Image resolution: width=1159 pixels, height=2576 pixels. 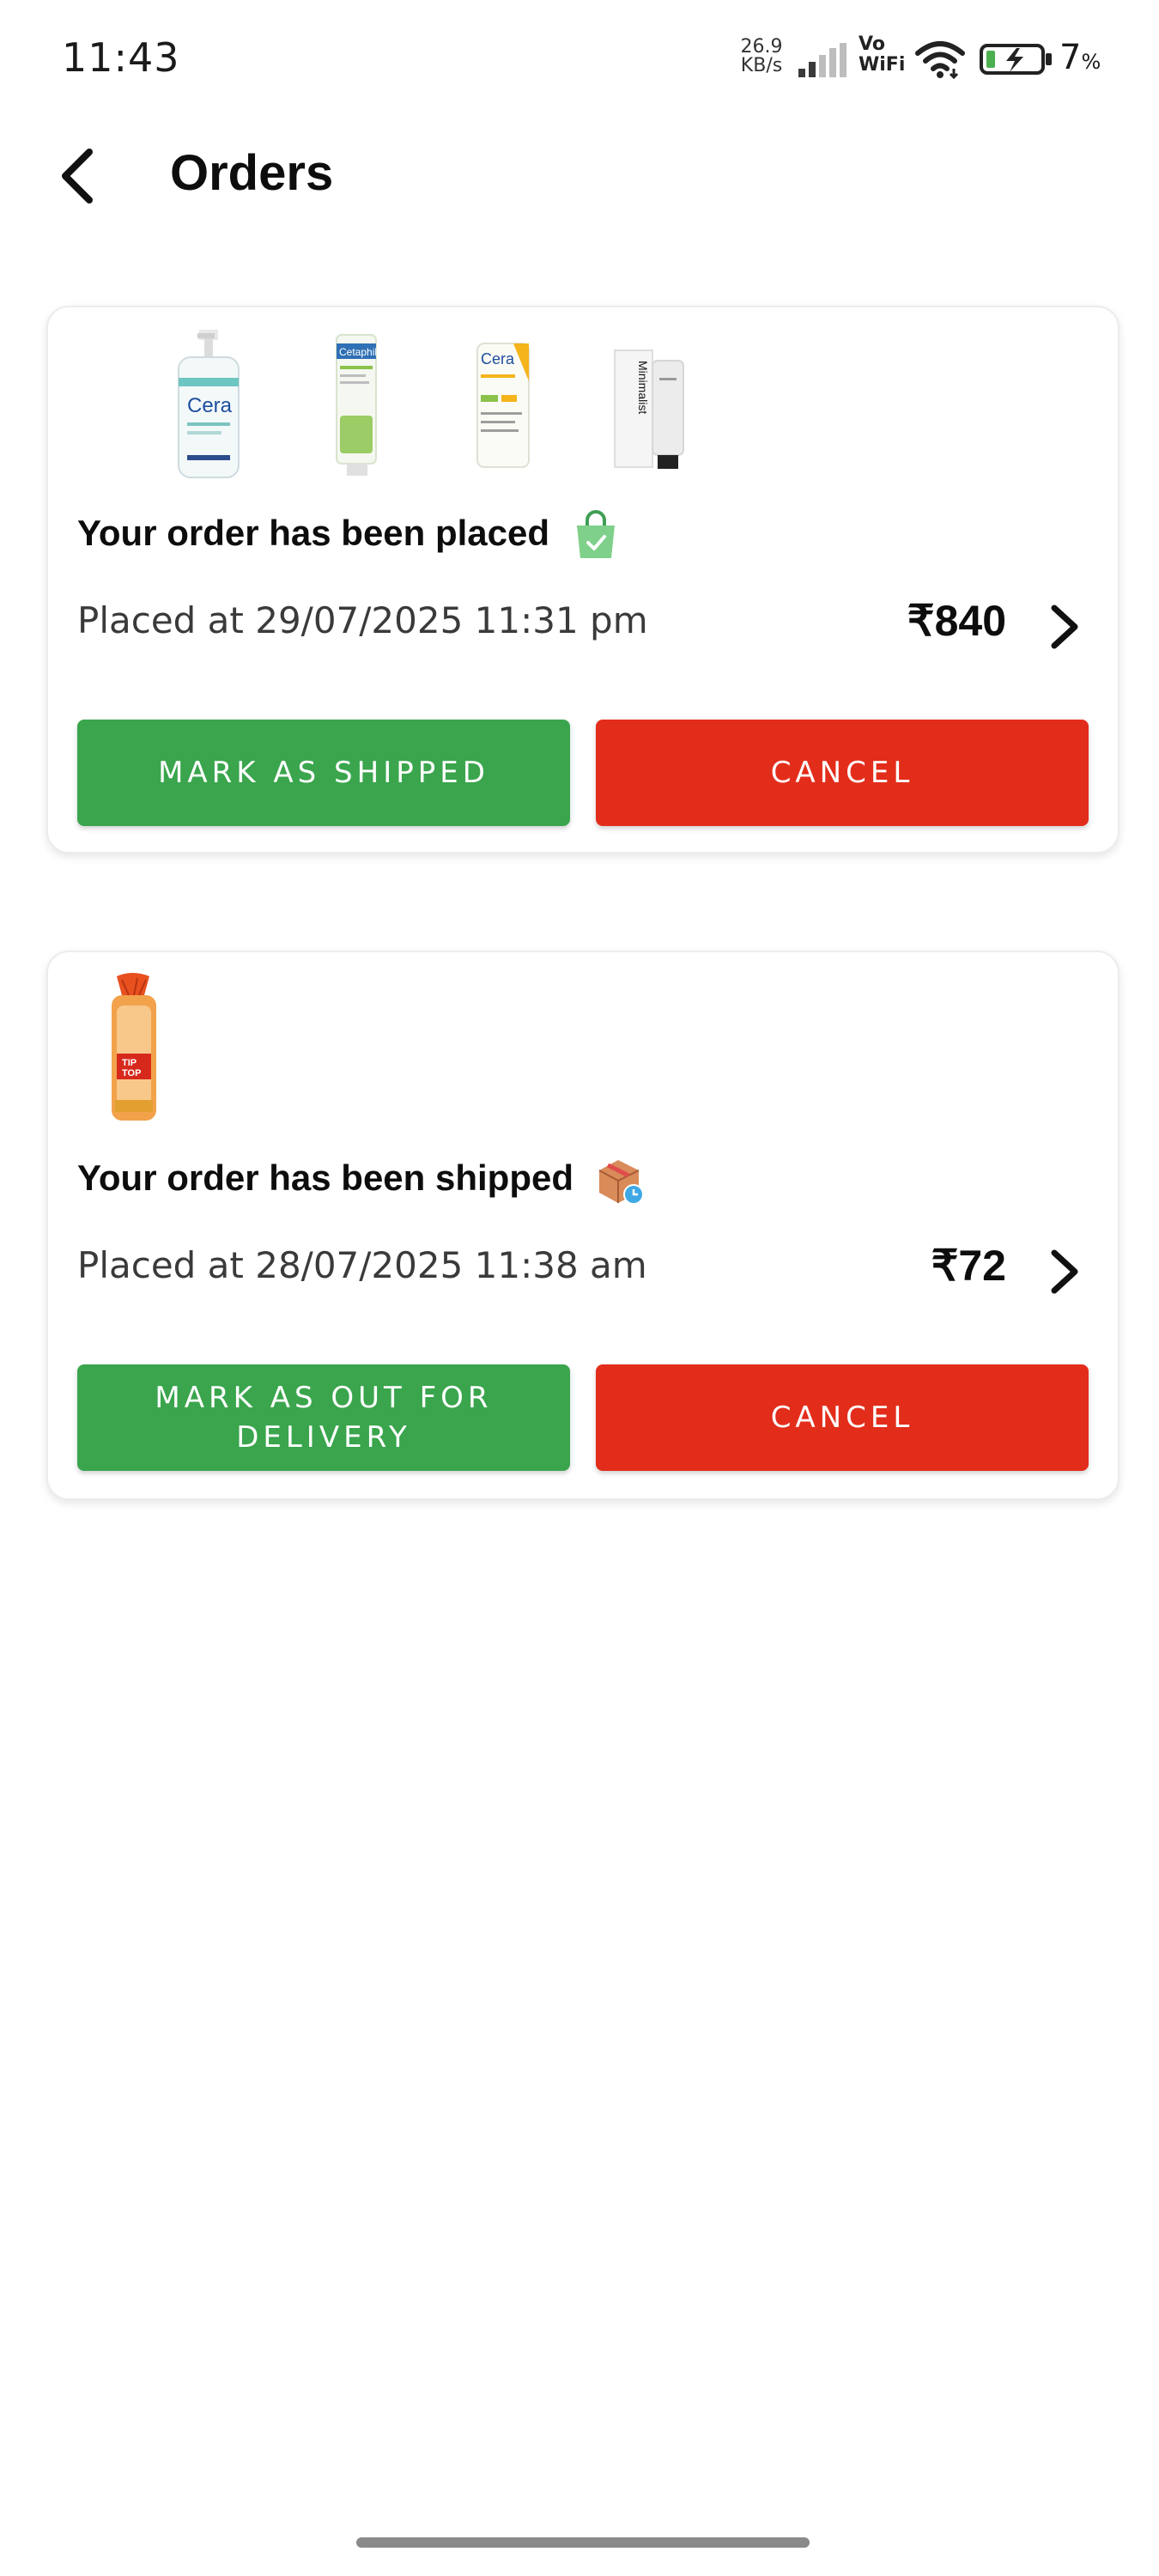 I want to click on status-bar: 11:43 26.9 KB/s Vo WiFi 7%, so click(x=579, y=56).